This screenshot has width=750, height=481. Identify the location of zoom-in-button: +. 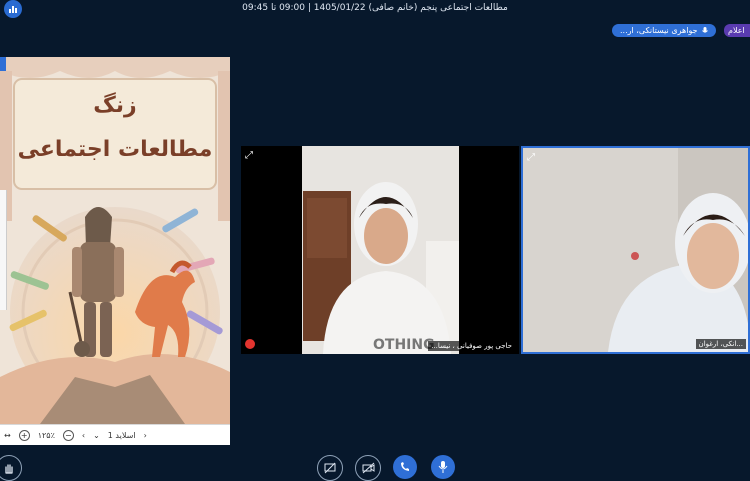
(24, 435).